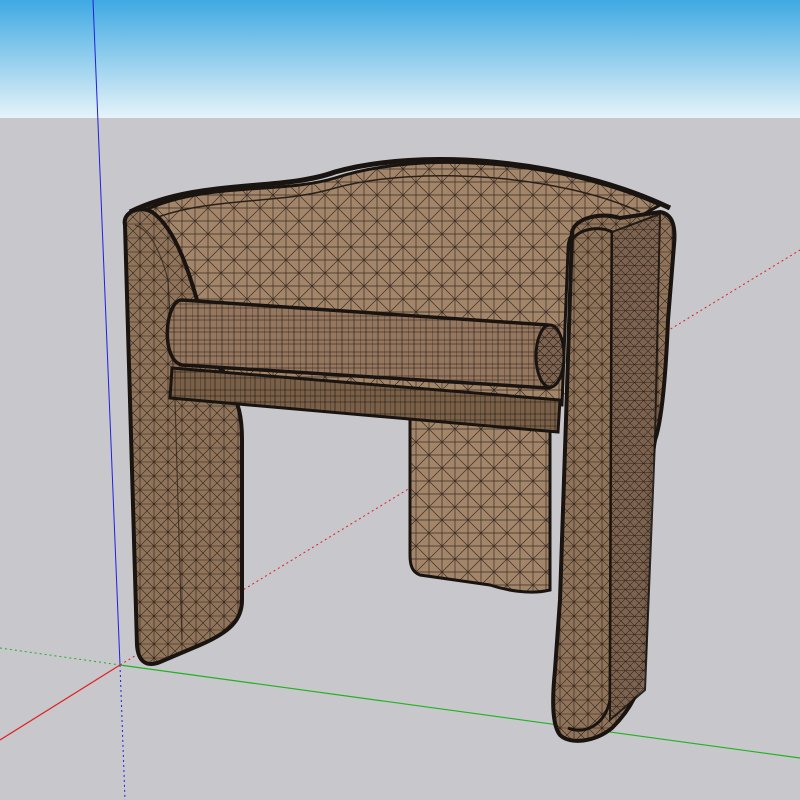 The height and width of the screenshot is (800, 800). What do you see at coordinates (480, 503) in the screenshot?
I see `rear-leg` at bounding box center [480, 503].